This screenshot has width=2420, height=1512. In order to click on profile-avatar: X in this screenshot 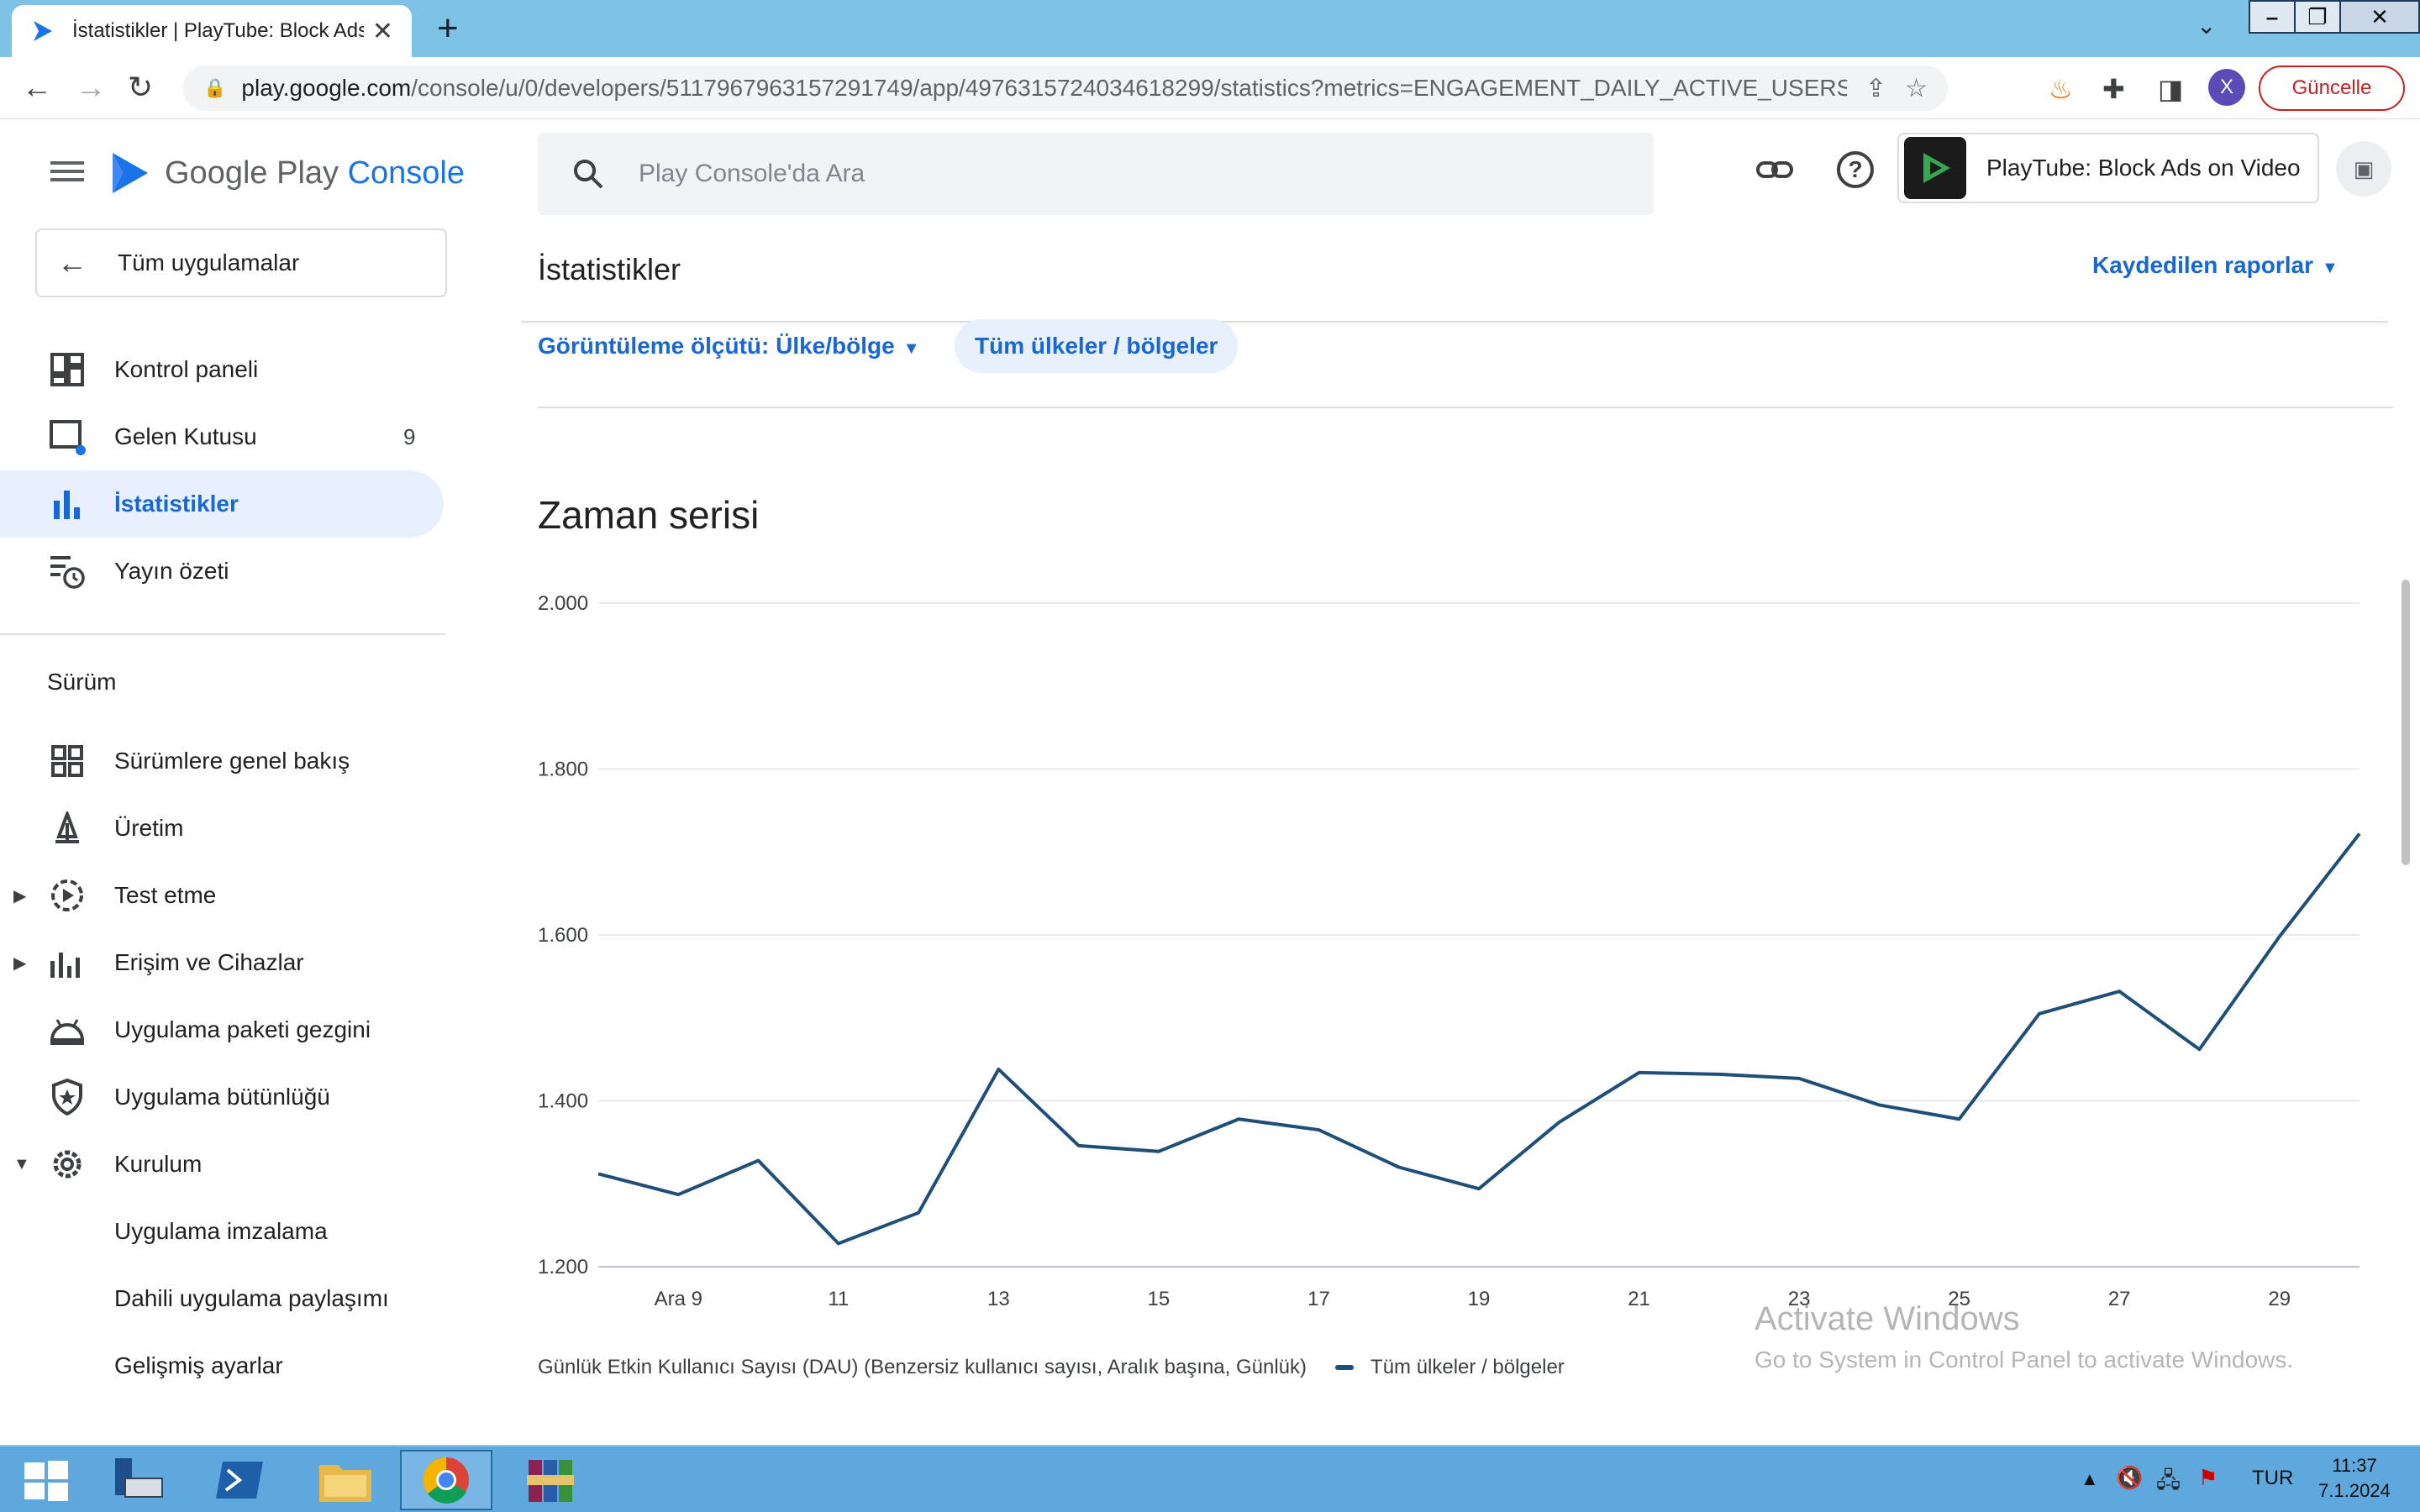, I will do `click(2226, 87)`.